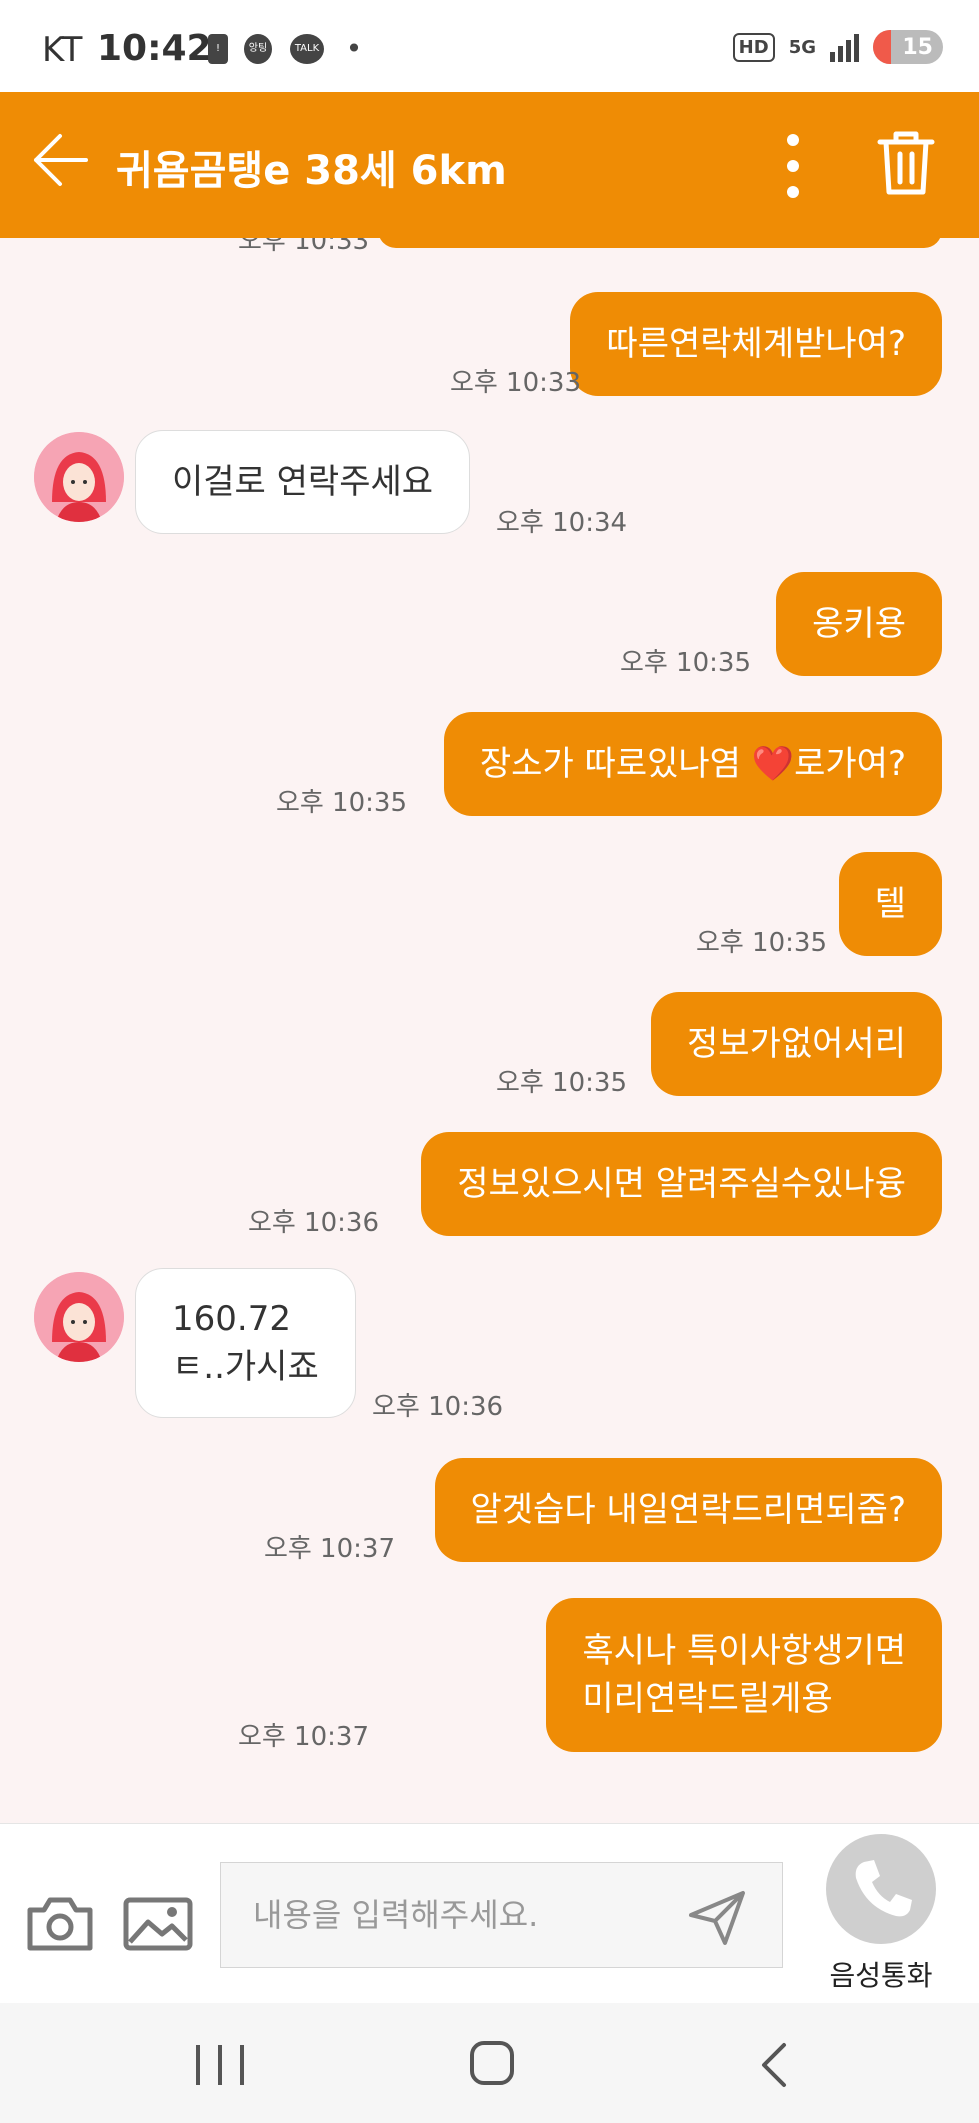 The height and width of the screenshot is (2123, 979). What do you see at coordinates (744, 1651) in the screenshot?
I see `message-line: 혹시나 특이사항생기면` at bounding box center [744, 1651].